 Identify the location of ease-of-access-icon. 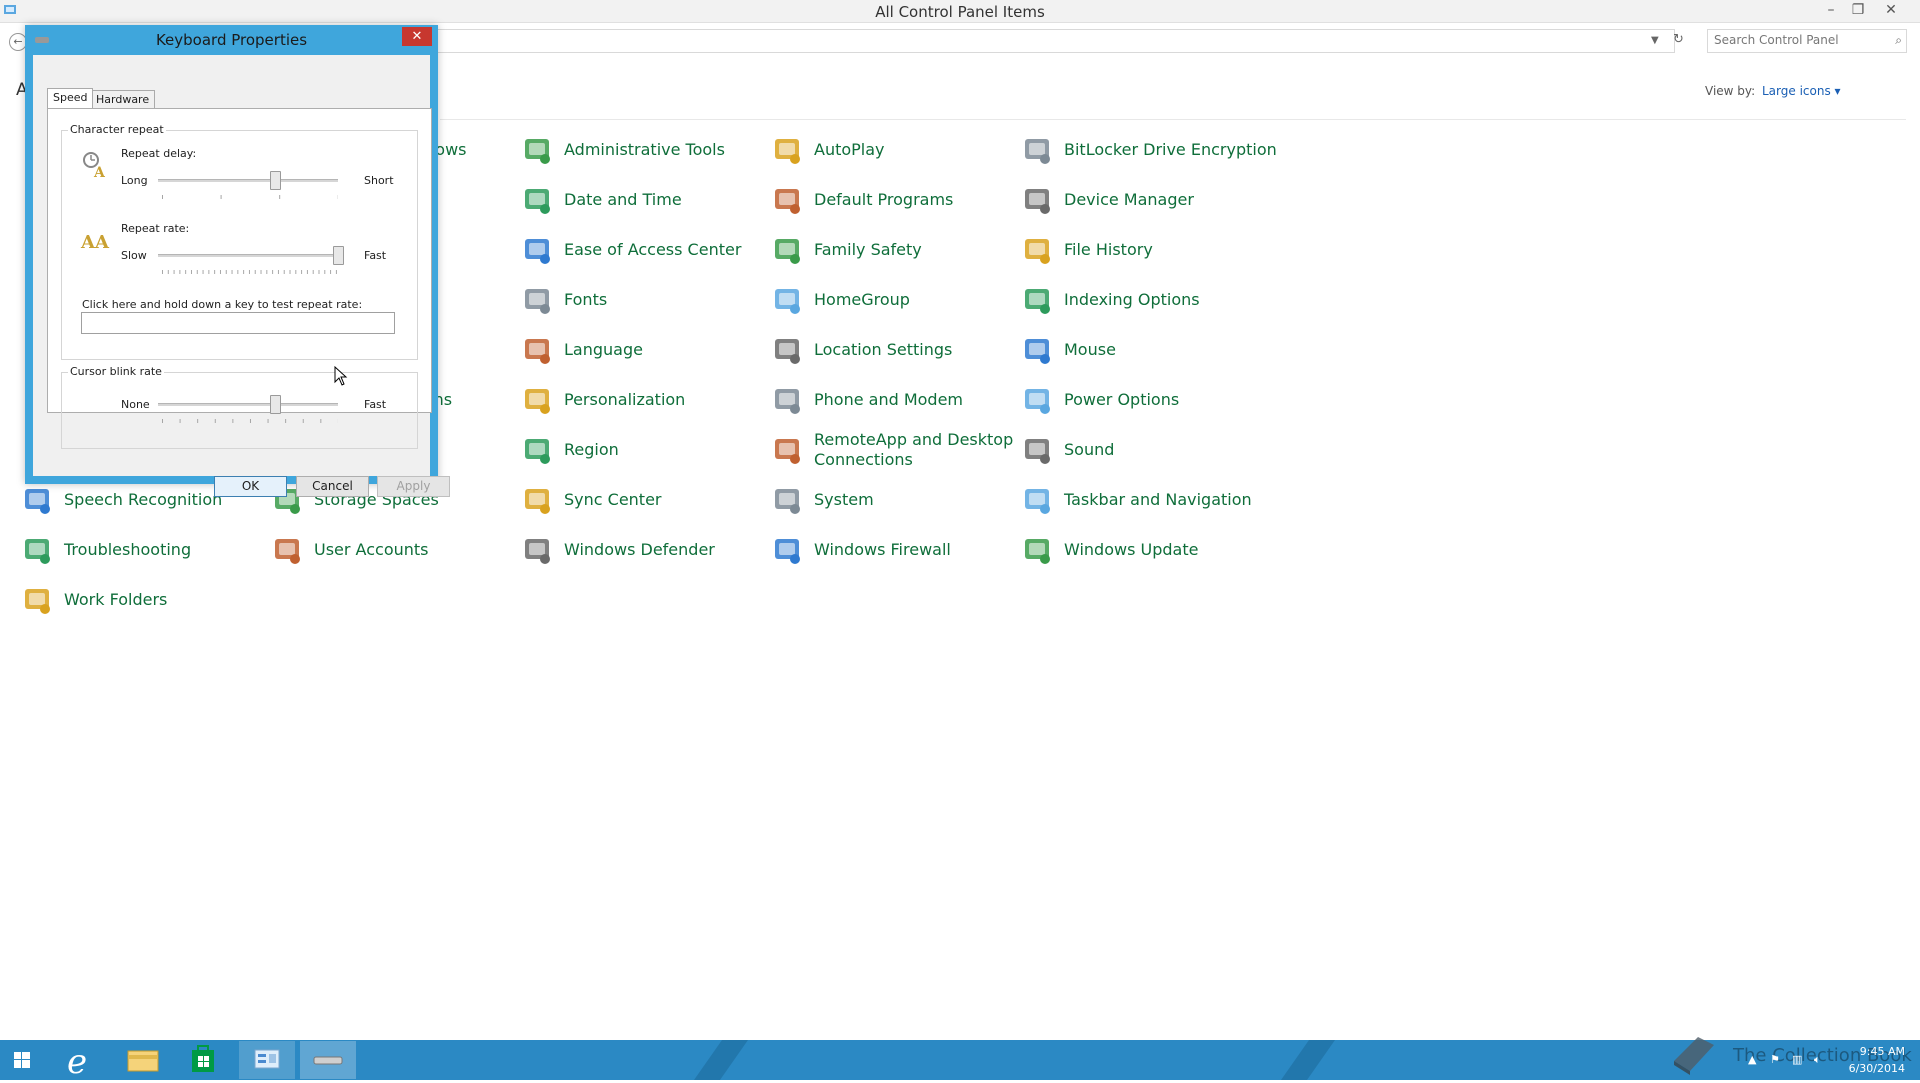
(537, 250).